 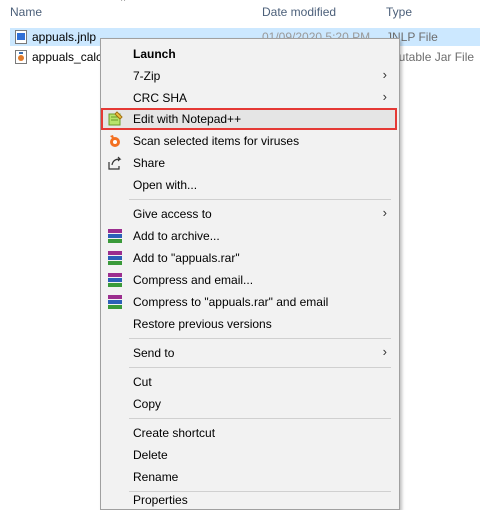 What do you see at coordinates (147, 76) in the screenshot?
I see `menu-item-label: 7-Zip` at bounding box center [147, 76].